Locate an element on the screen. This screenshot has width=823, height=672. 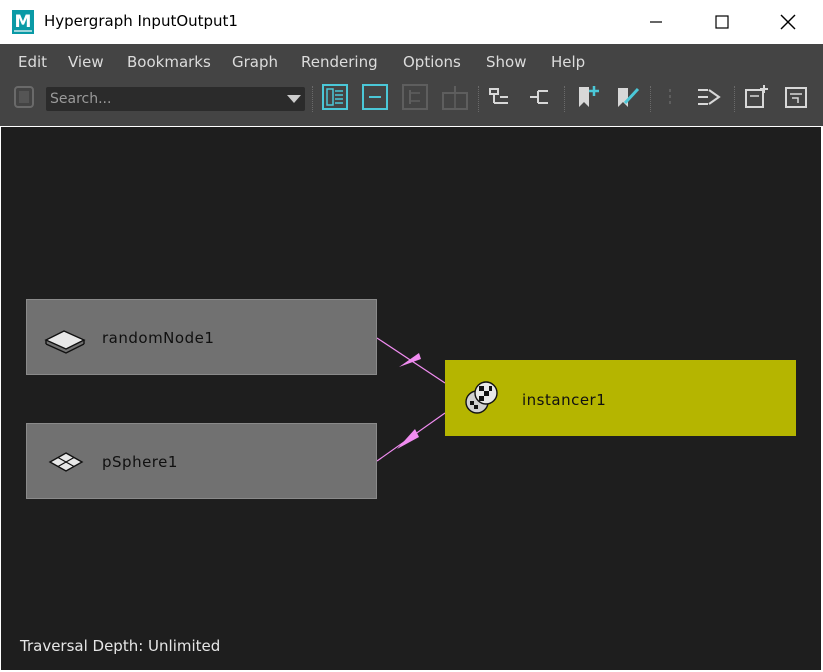
edit-bookmark-icon is located at coordinates (627, 97).